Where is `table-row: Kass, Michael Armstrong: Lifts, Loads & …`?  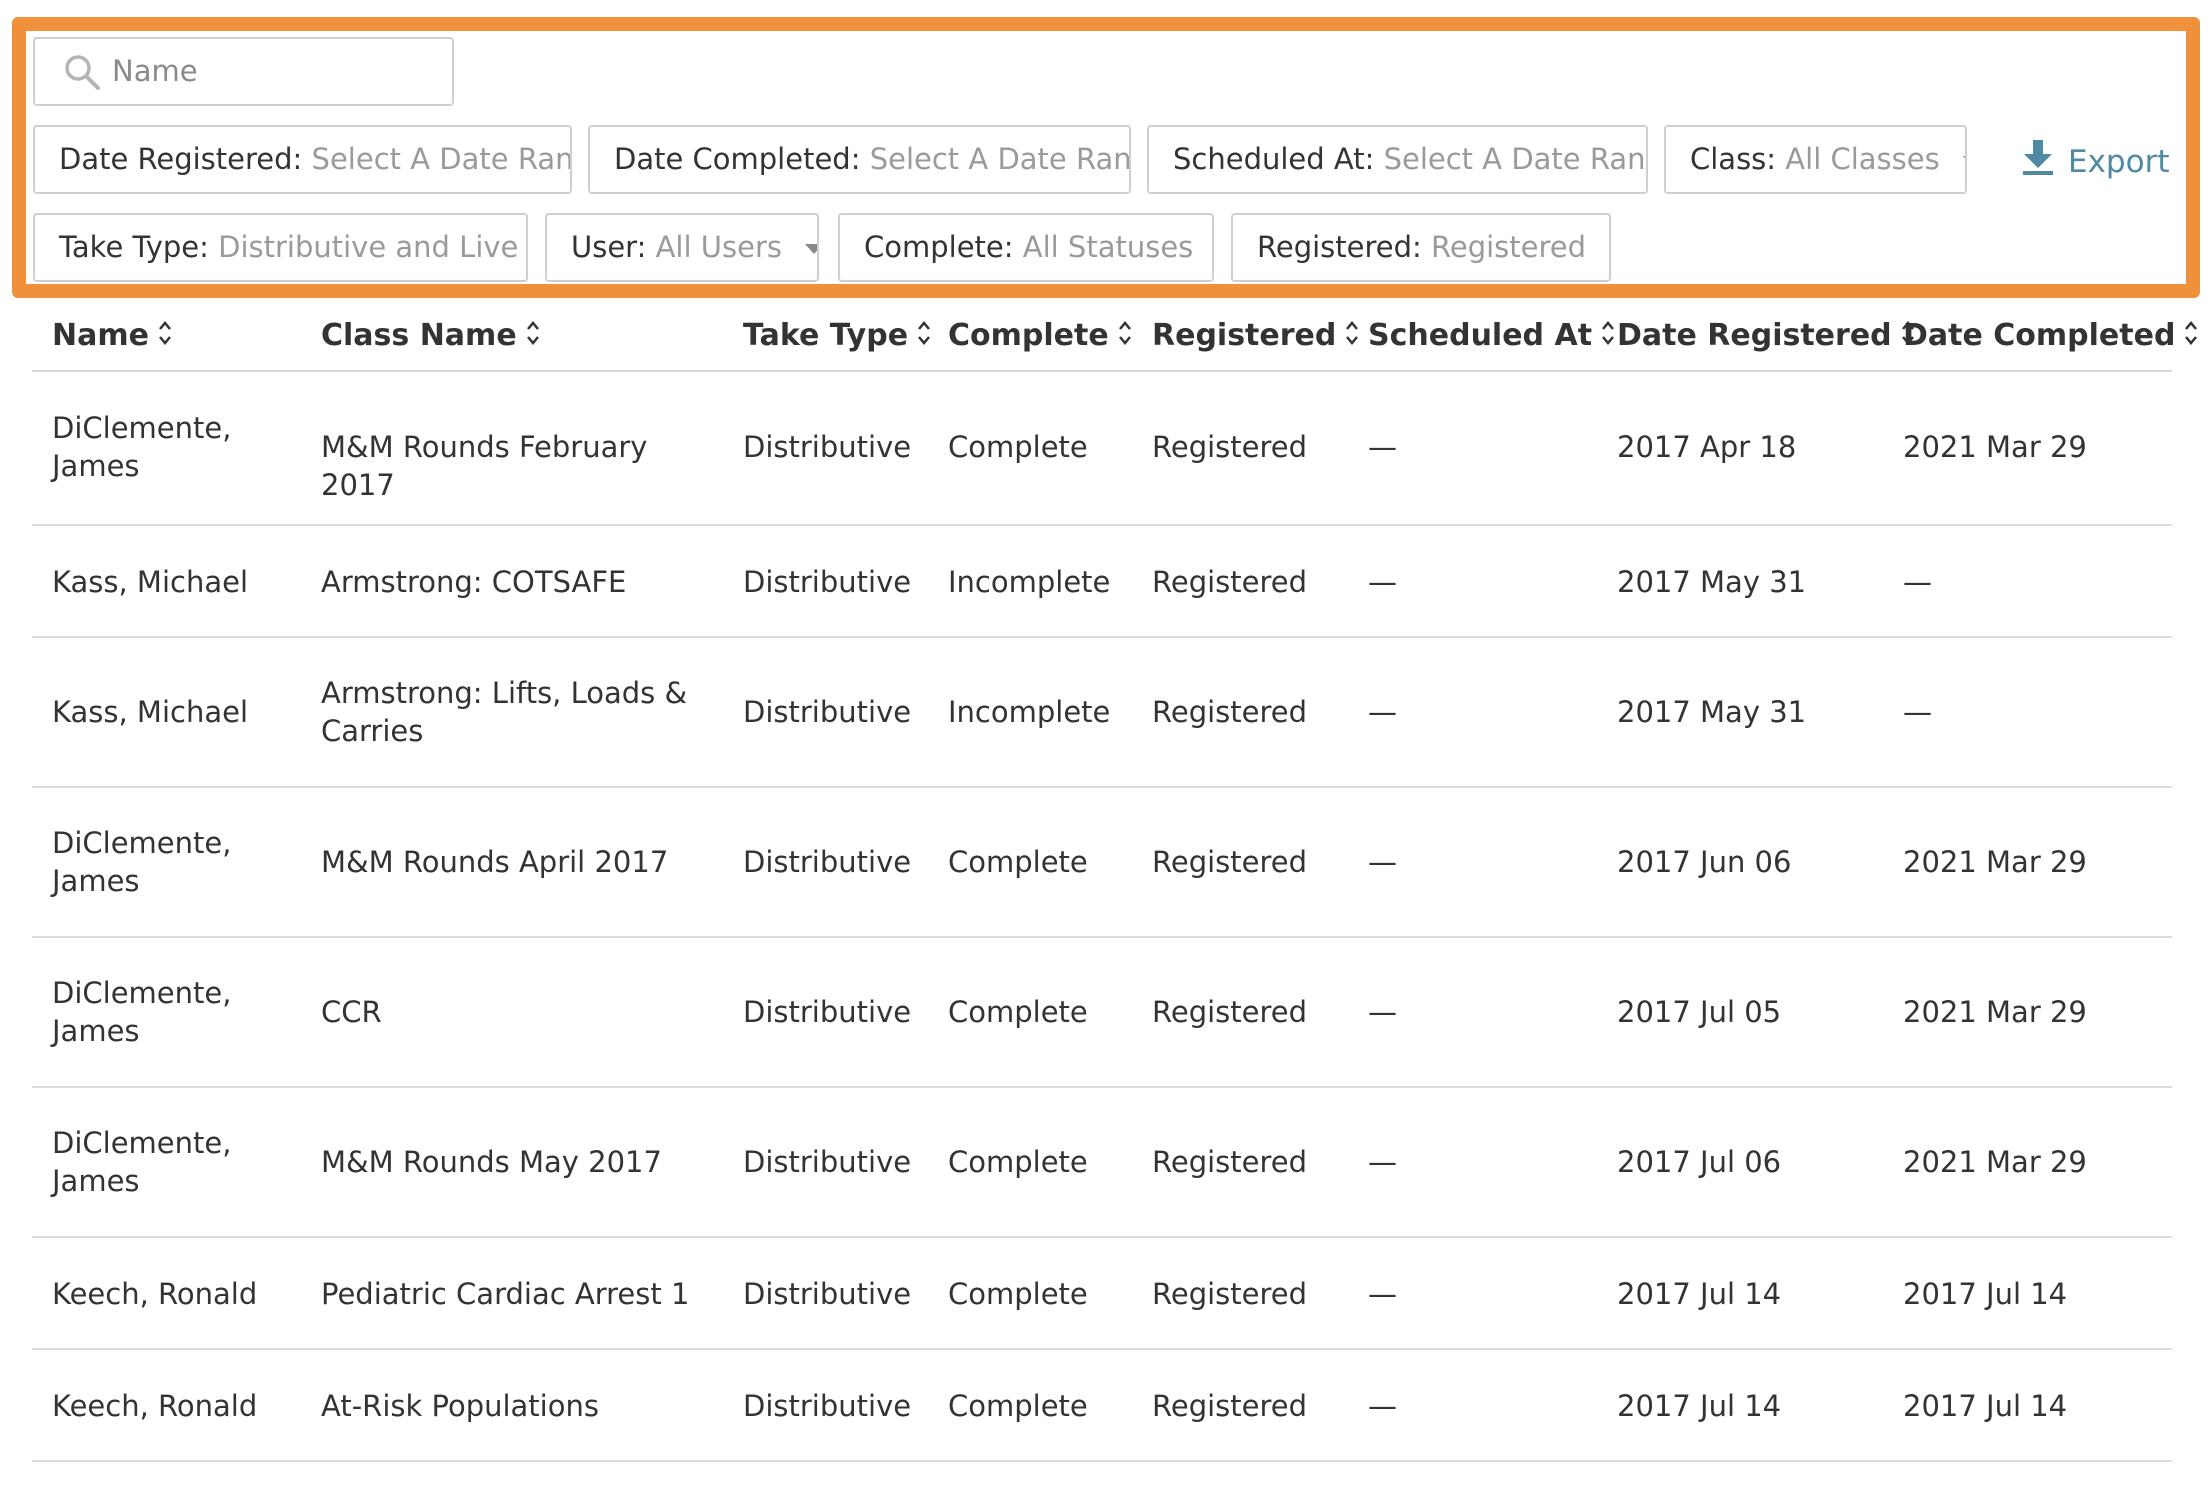
table-row: Kass, Michael Armstrong: Lifts, Loads & … is located at coordinates (1106, 713).